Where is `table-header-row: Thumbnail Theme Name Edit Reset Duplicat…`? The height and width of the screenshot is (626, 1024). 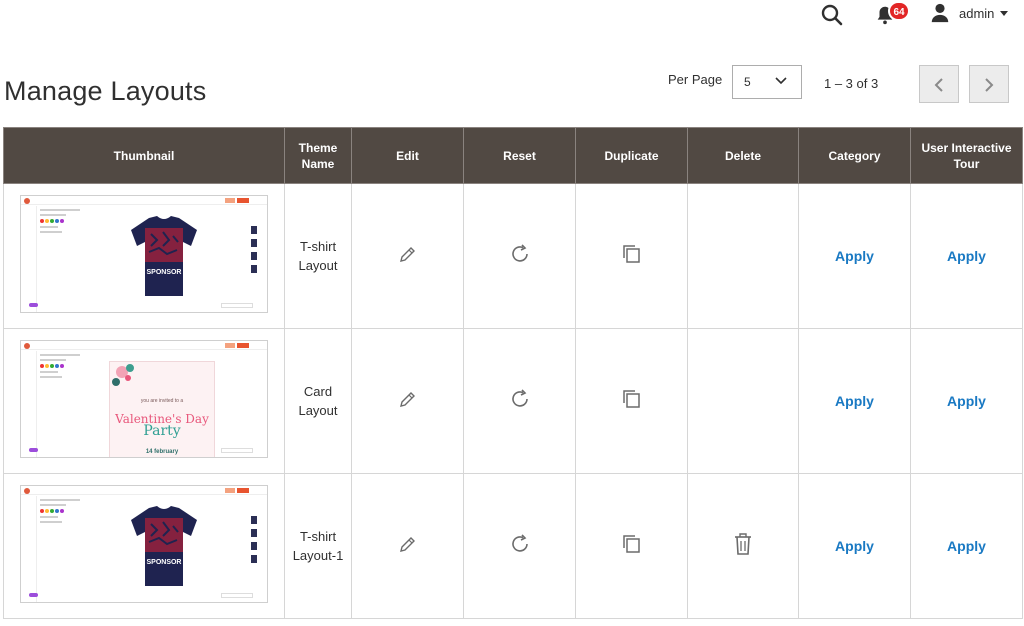
table-header-row: Thumbnail Theme Name Edit Reset Duplicat… is located at coordinates (513, 155).